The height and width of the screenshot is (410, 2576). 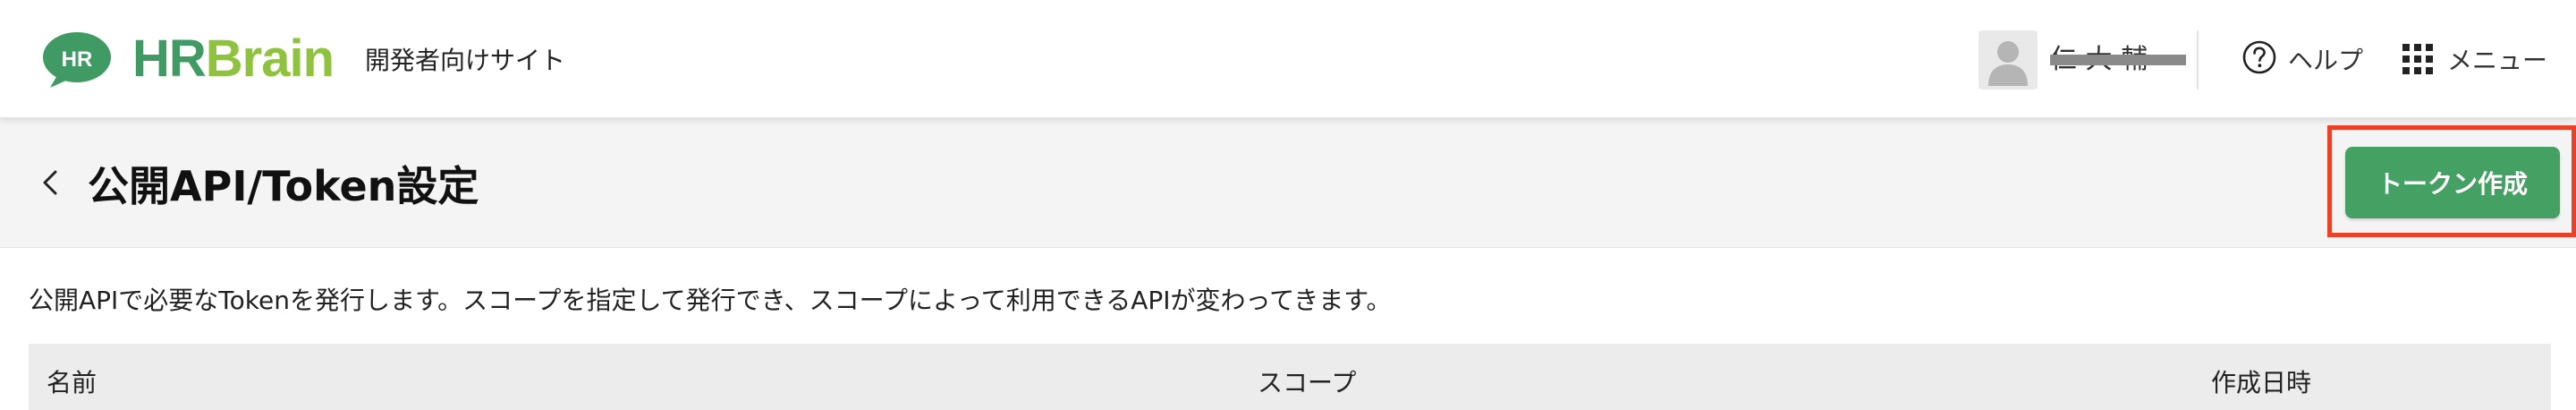 I want to click on column-header-name: 名前, so click(x=72, y=381).